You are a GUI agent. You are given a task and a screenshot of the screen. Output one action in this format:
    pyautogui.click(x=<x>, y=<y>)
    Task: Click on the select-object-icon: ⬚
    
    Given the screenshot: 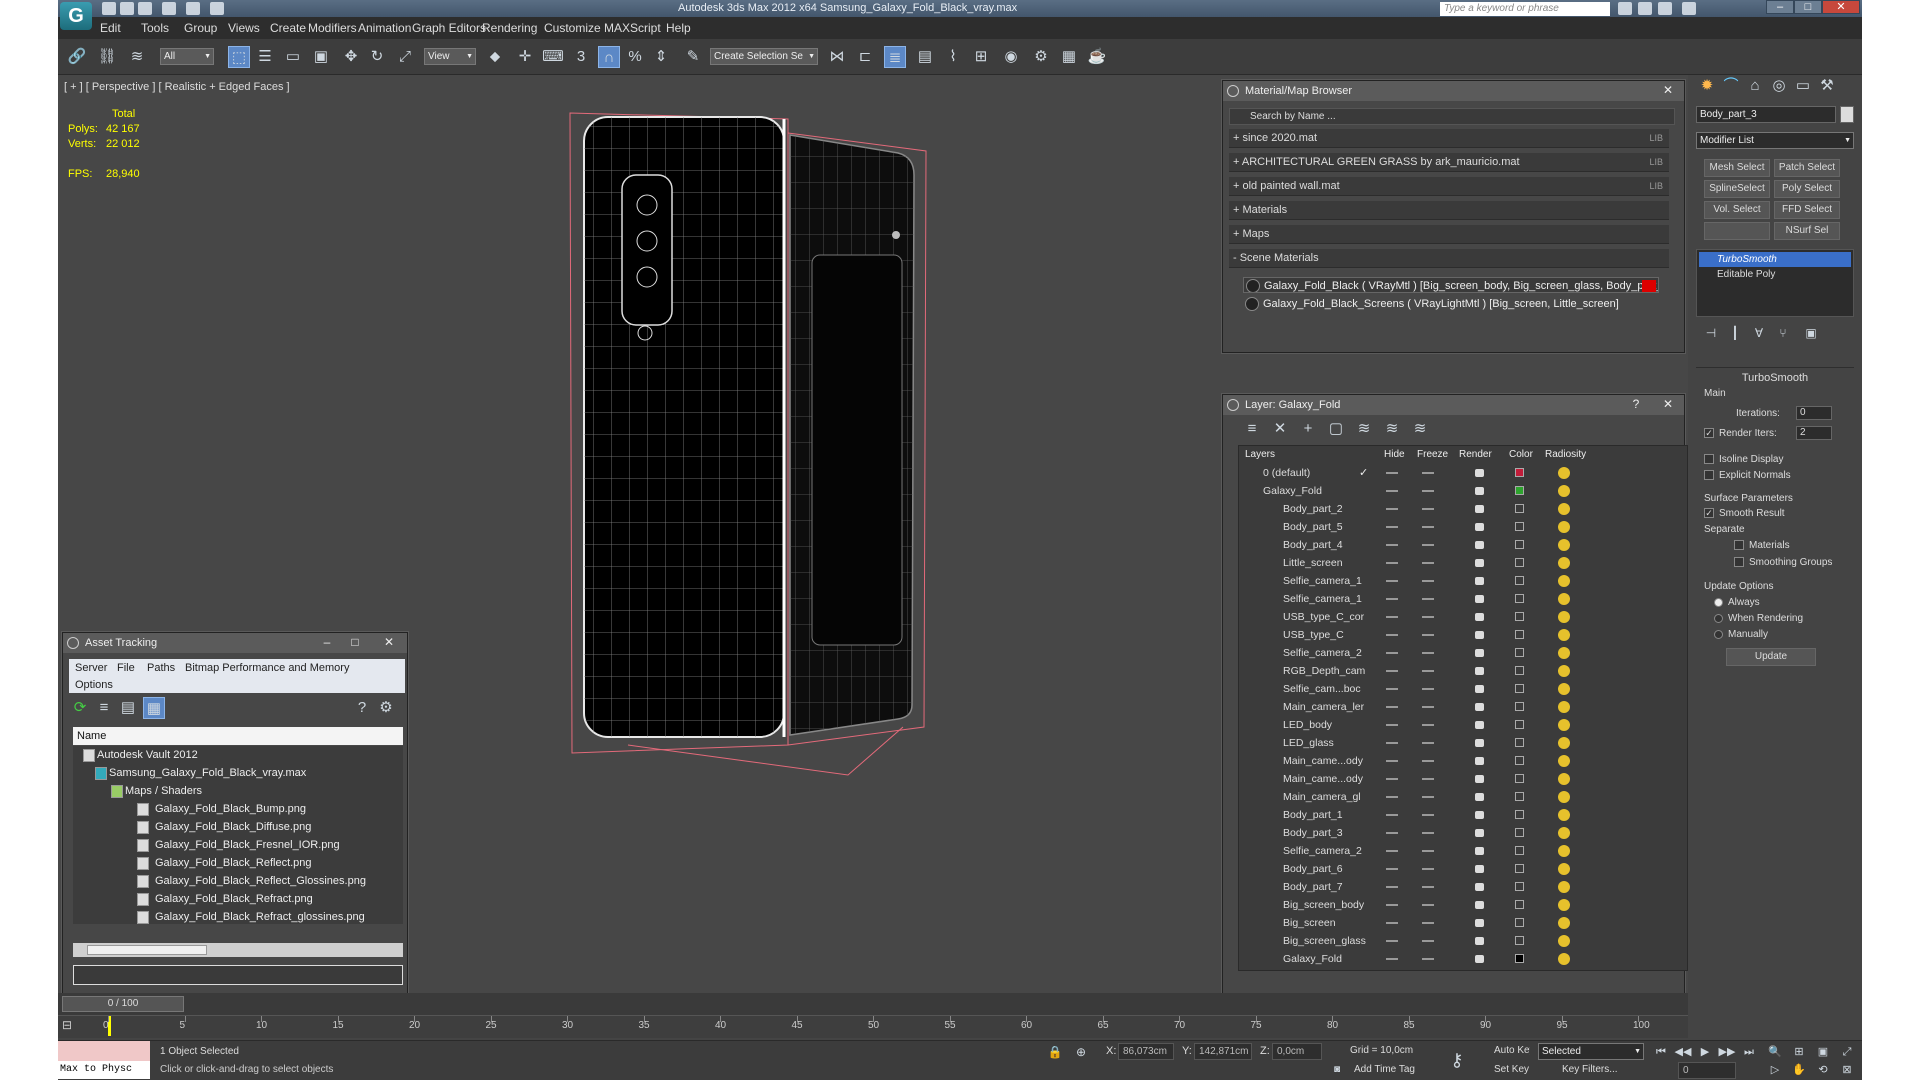 What is the action you would take?
    pyautogui.click(x=239, y=57)
    